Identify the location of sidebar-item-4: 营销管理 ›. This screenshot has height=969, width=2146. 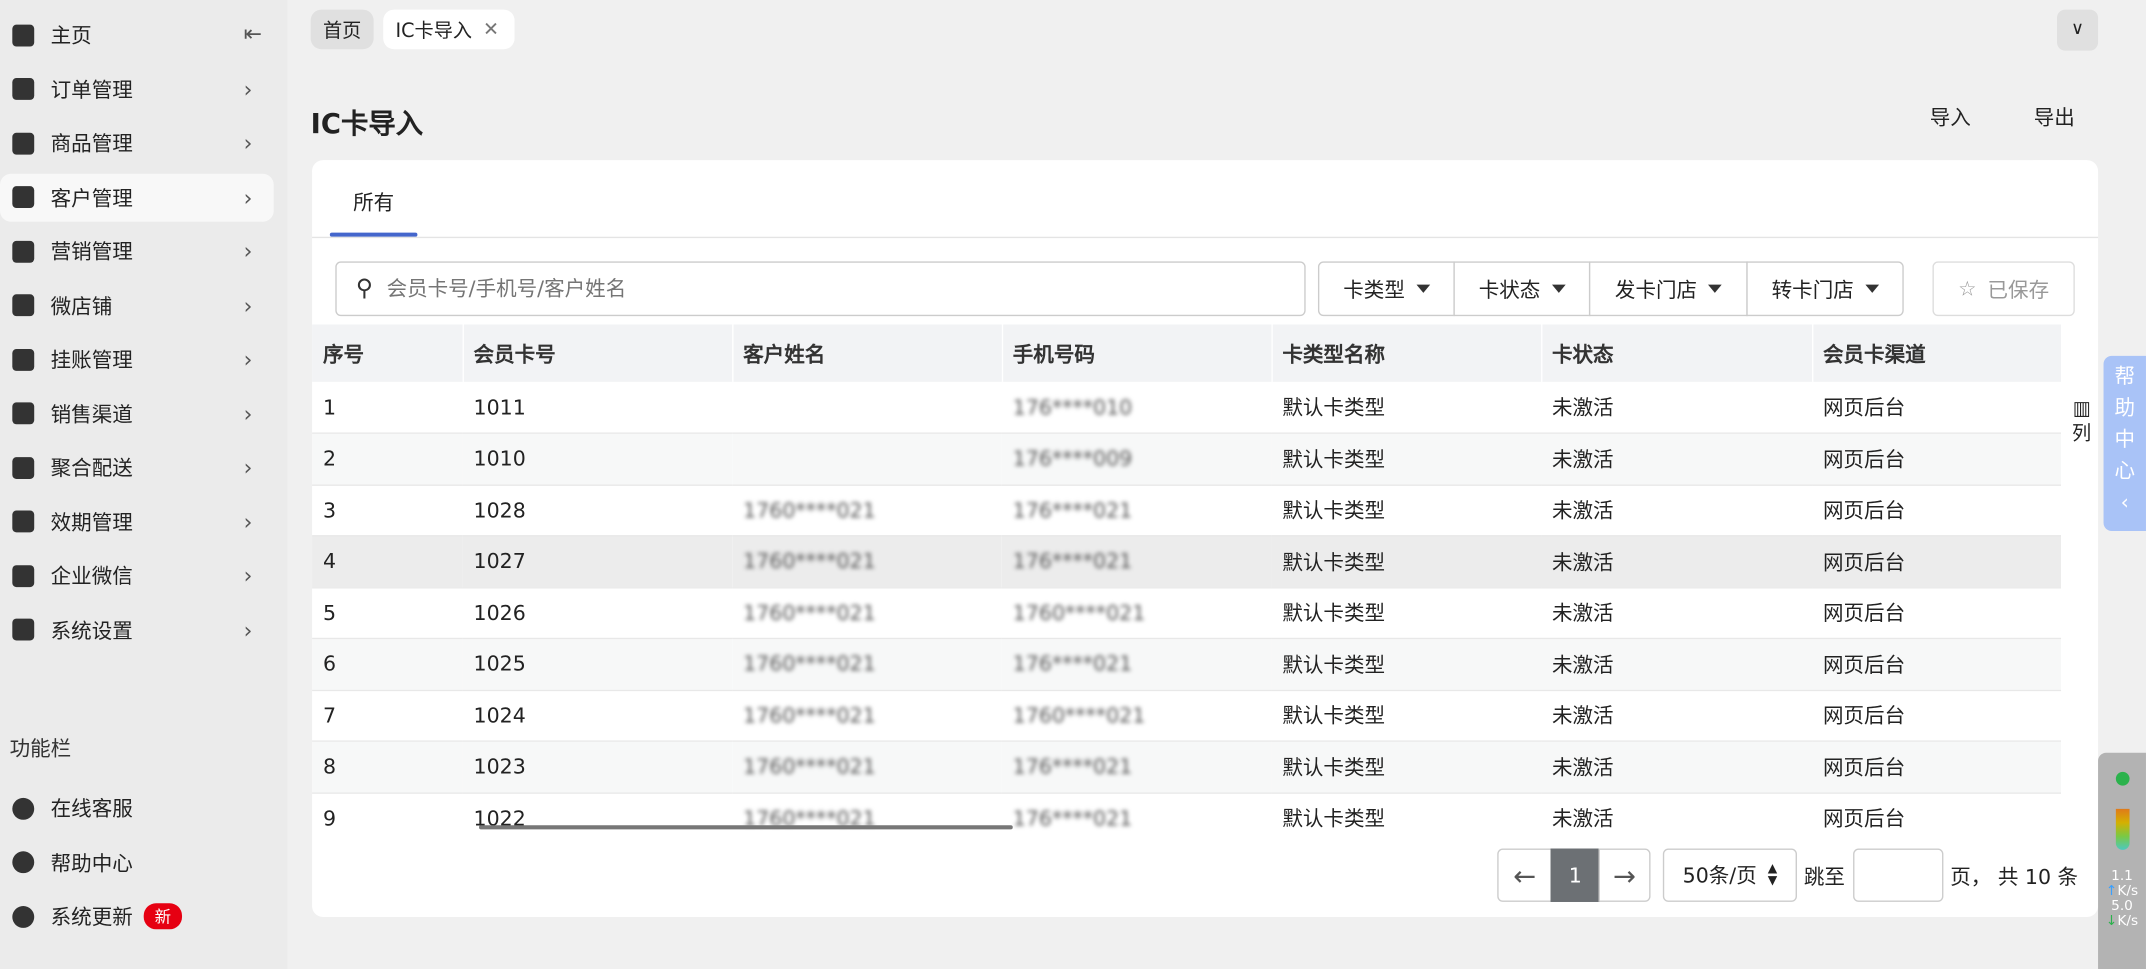
(137, 251).